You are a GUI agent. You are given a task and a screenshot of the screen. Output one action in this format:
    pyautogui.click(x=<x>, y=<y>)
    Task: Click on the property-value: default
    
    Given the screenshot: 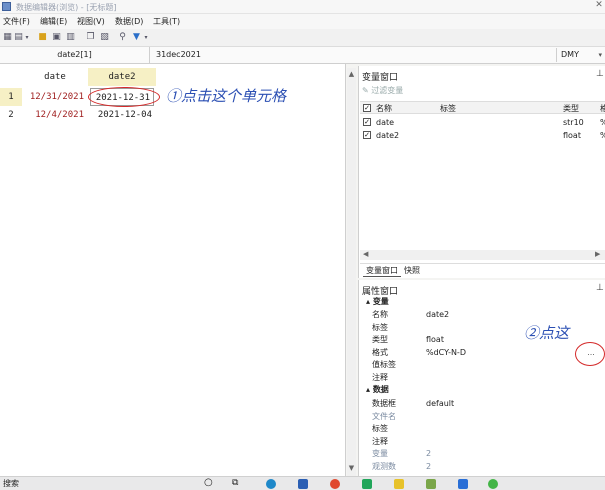 What is the action you would take?
    pyautogui.click(x=440, y=404)
    